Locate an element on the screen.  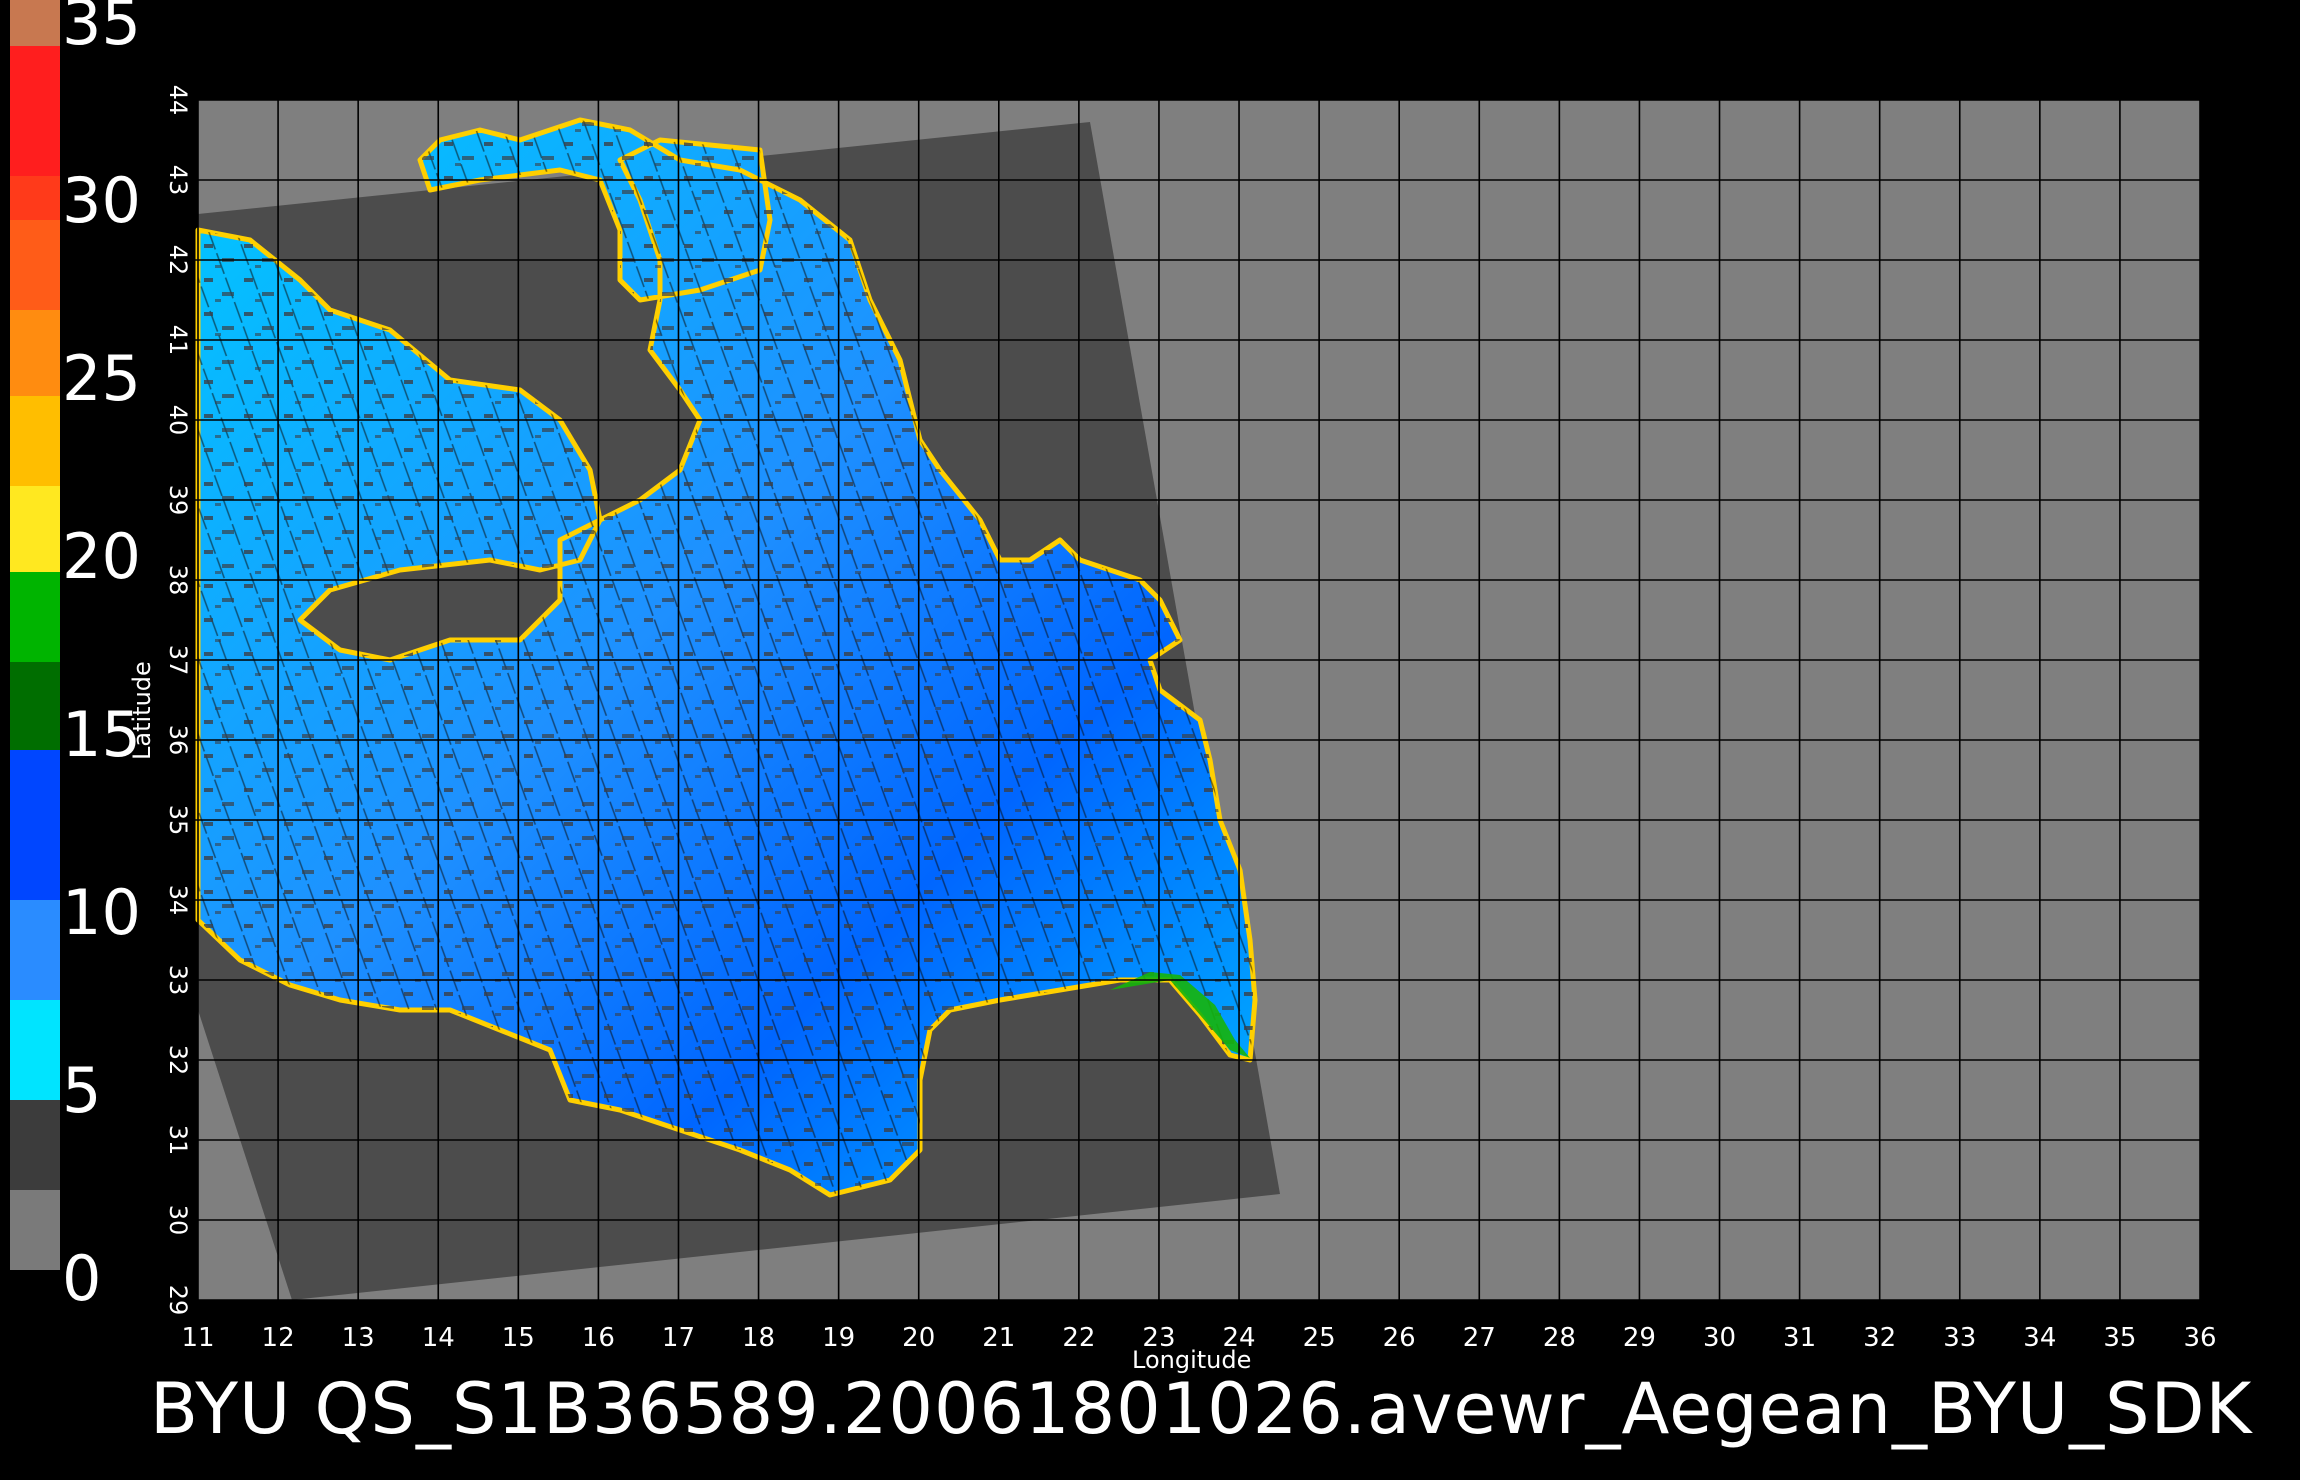
latitude-tick-label: 34 is located at coordinates (178, 900).